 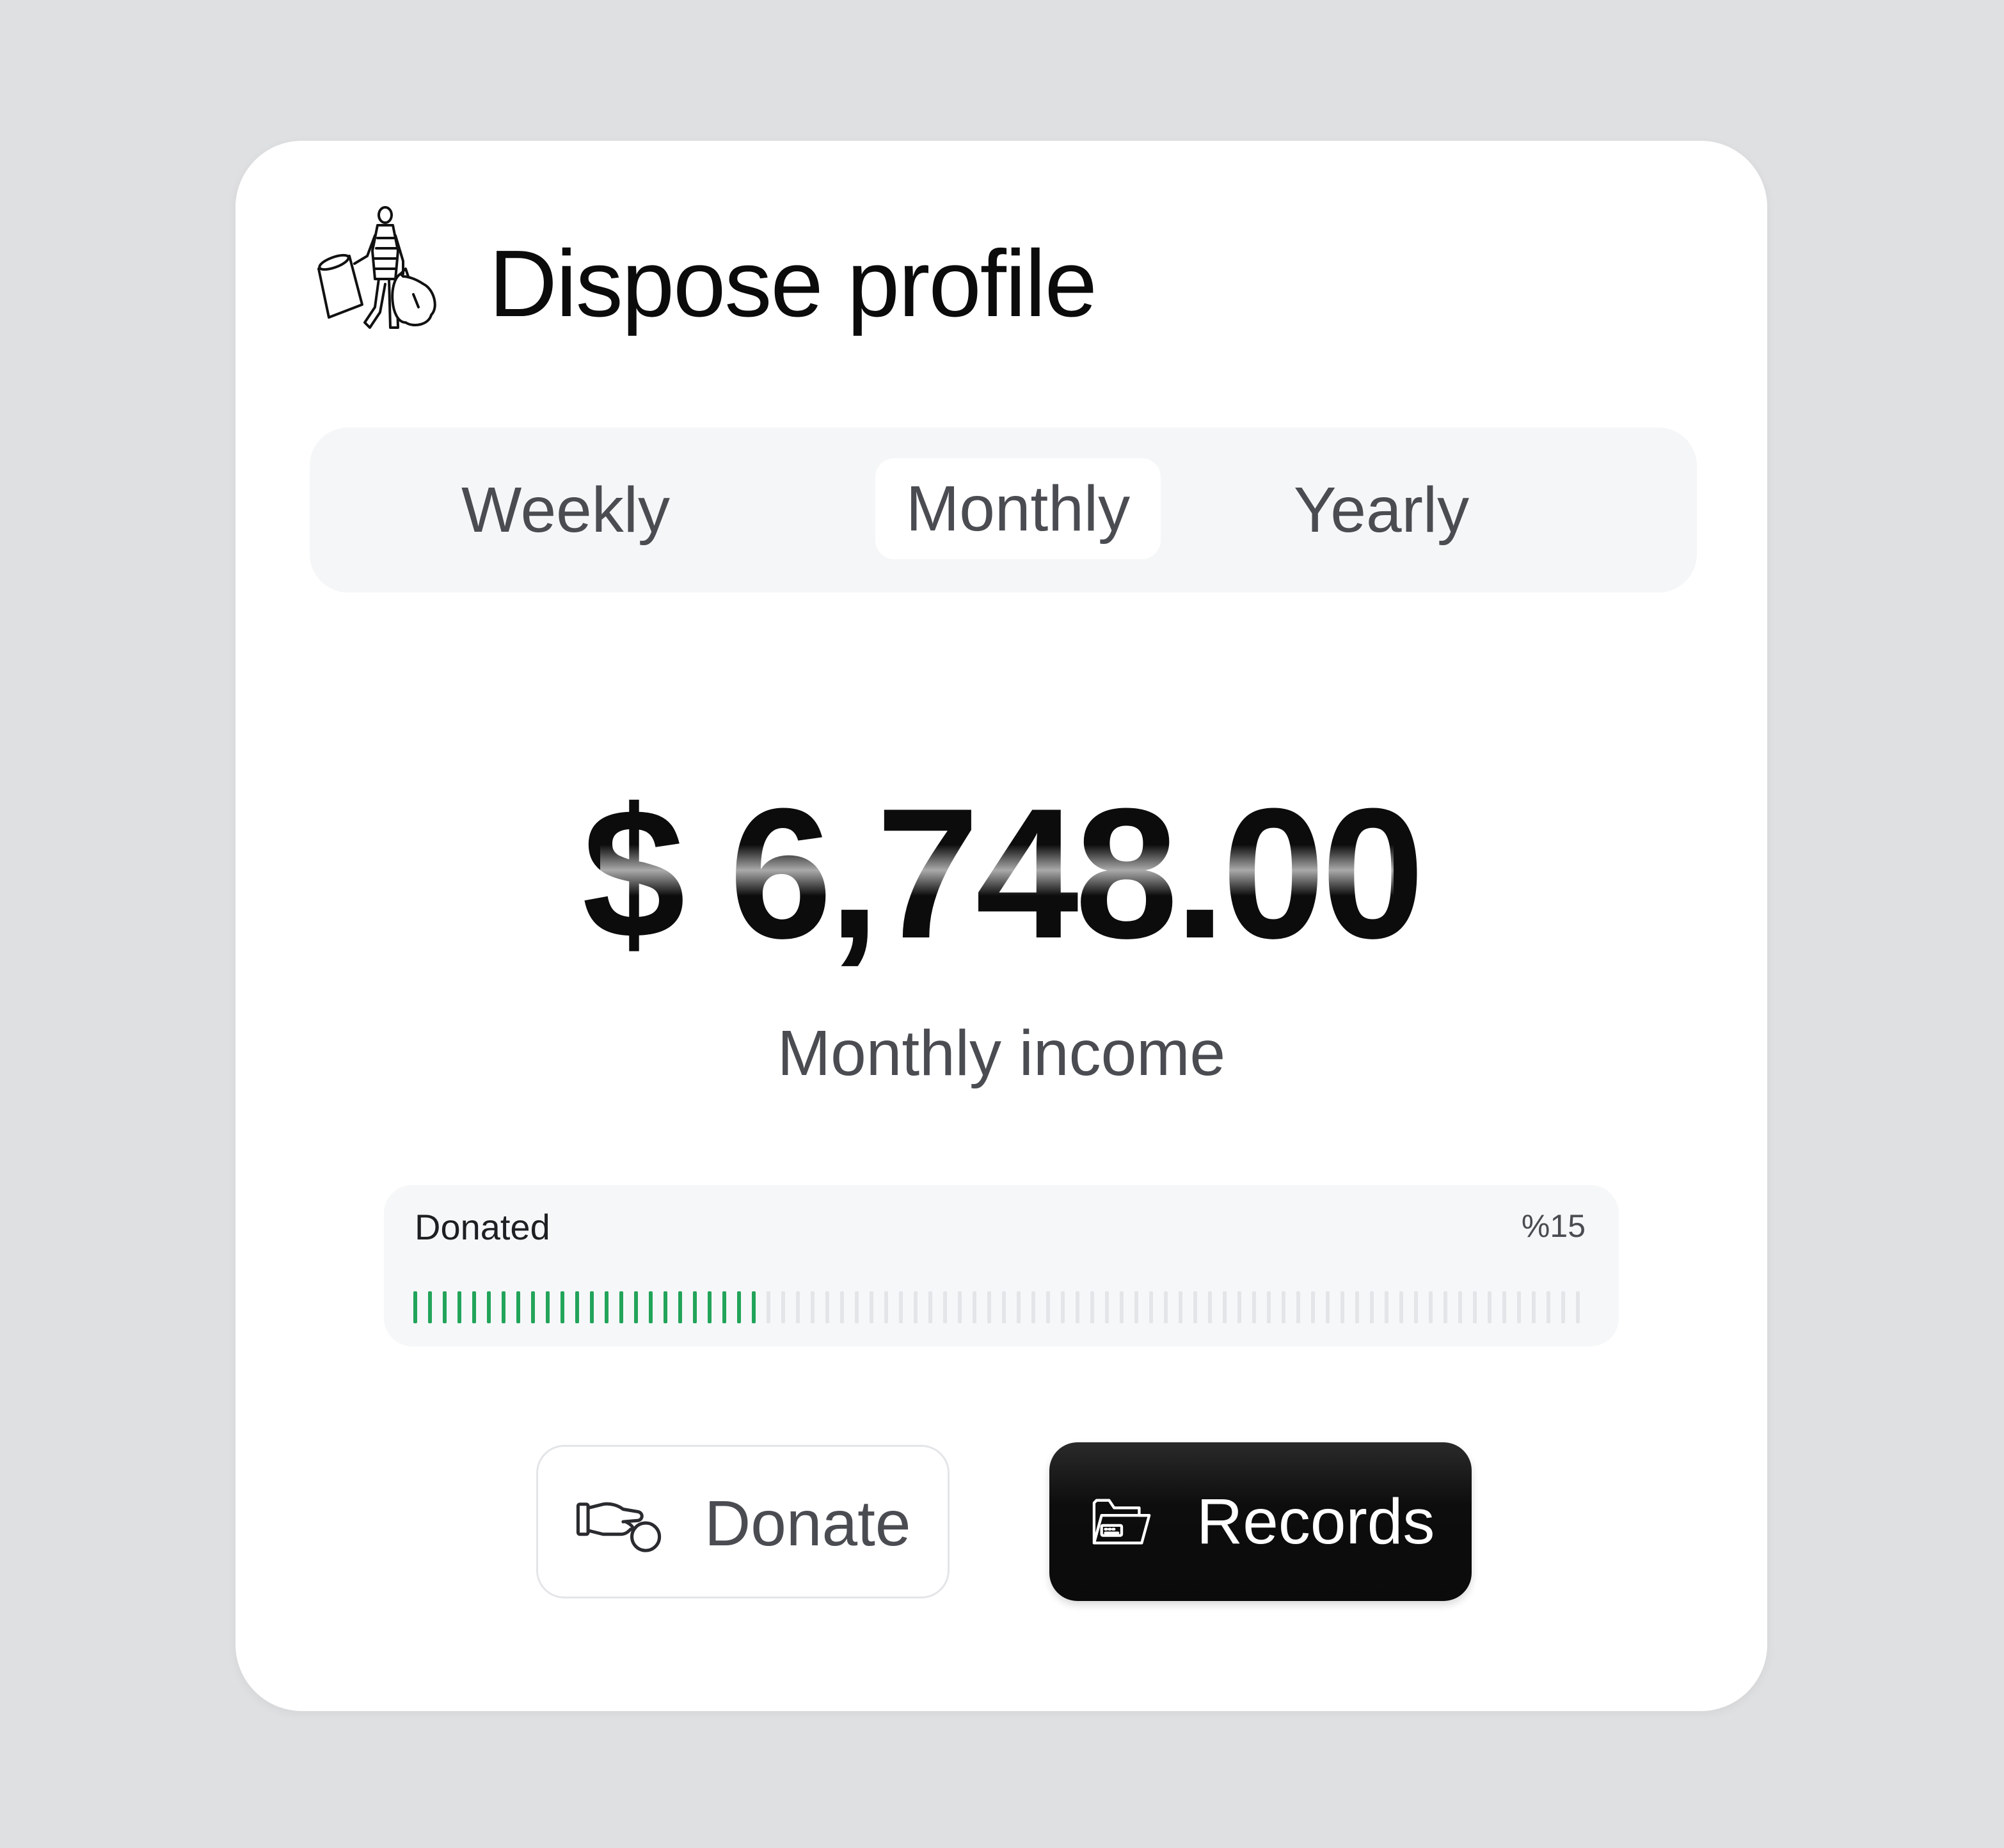 What do you see at coordinates (1553, 1226) in the screenshot?
I see `donated-percent: %15` at bounding box center [1553, 1226].